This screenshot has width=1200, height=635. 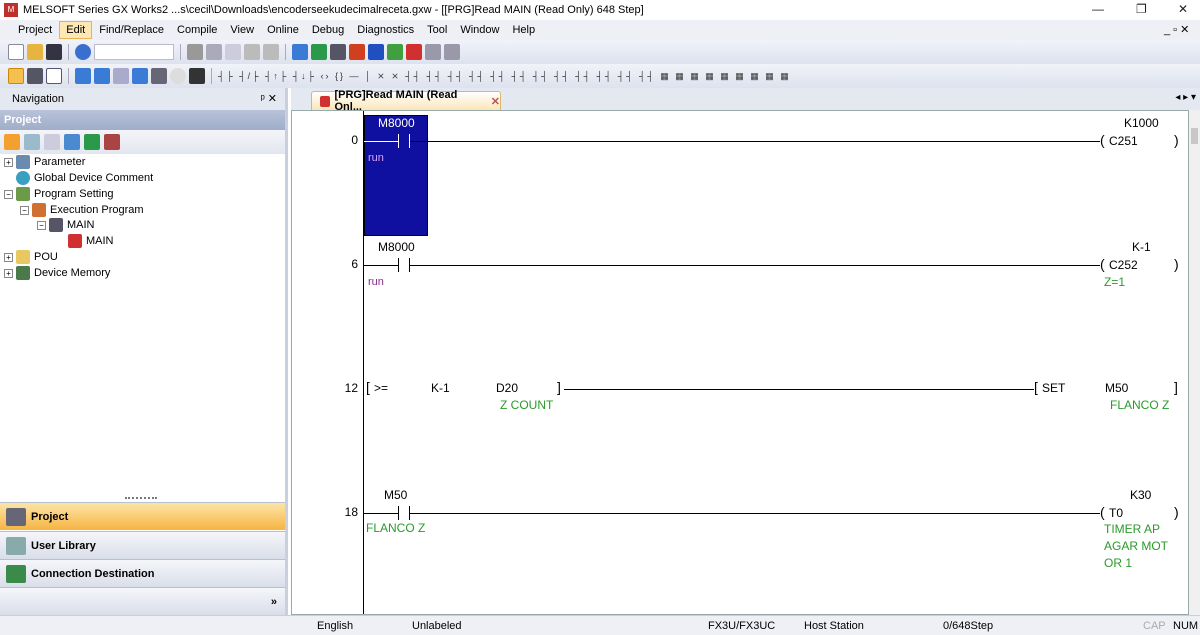 What do you see at coordinates (66, 225) in the screenshot?
I see `tree-main-folder: − MAIN` at bounding box center [66, 225].